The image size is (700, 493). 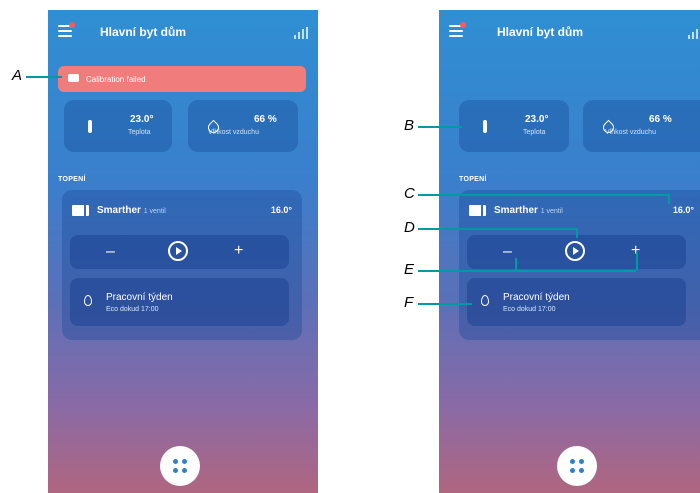 What do you see at coordinates (637, 261) in the screenshot?
I see `callout-leader-e-plus` at bounding box center [637, 261].